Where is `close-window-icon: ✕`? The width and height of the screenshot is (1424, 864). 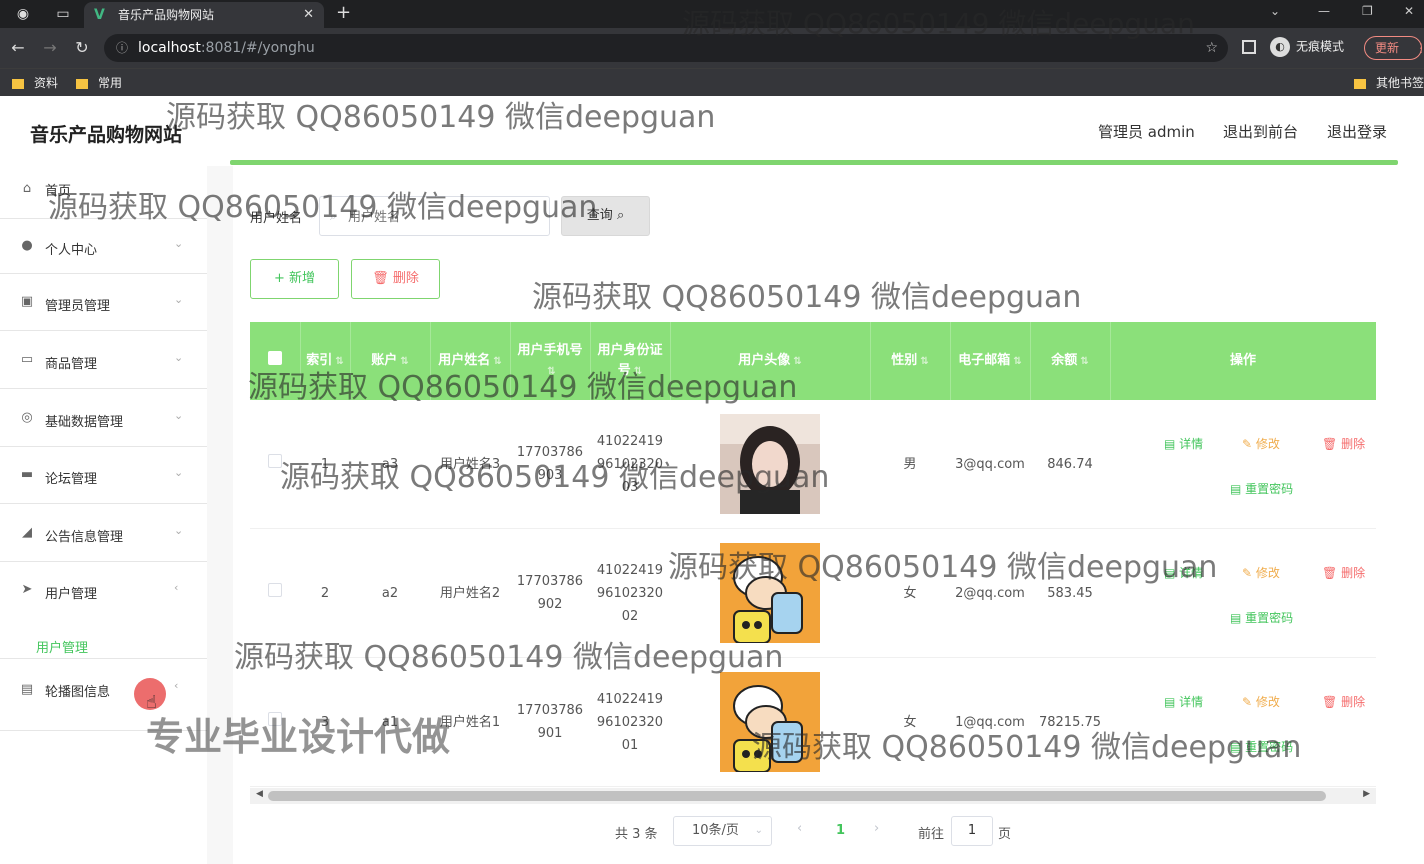 close-window-icon: ✕ is located at coordinates (1409, 11).